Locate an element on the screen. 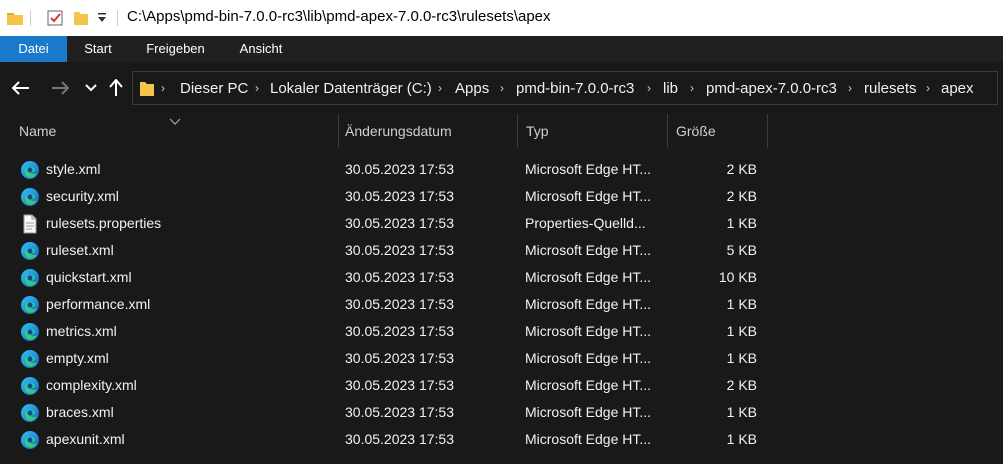 This screenshot has width=1003, height=464. file-name: apexunit.xml is located at coordinates (85, 439).